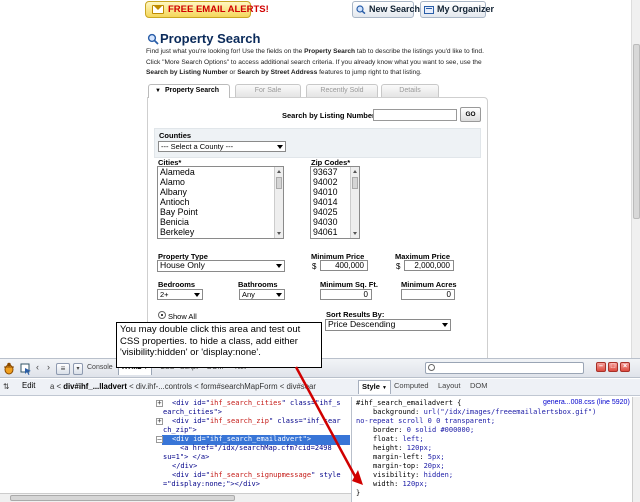 The image size is (640, 502). What do you see at coordinates (180, 294) in the screenshot?
I see `bedrooms-select: 2+` at bounding box center [180, 294].